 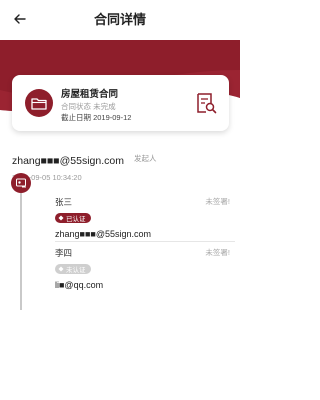 What do you see at coordinates (145, 217) in the screenshot?
I see `signer-item: 张三 未签署! 已认证 zhang■■■@55sign.com` at bounding box center [145, 217].